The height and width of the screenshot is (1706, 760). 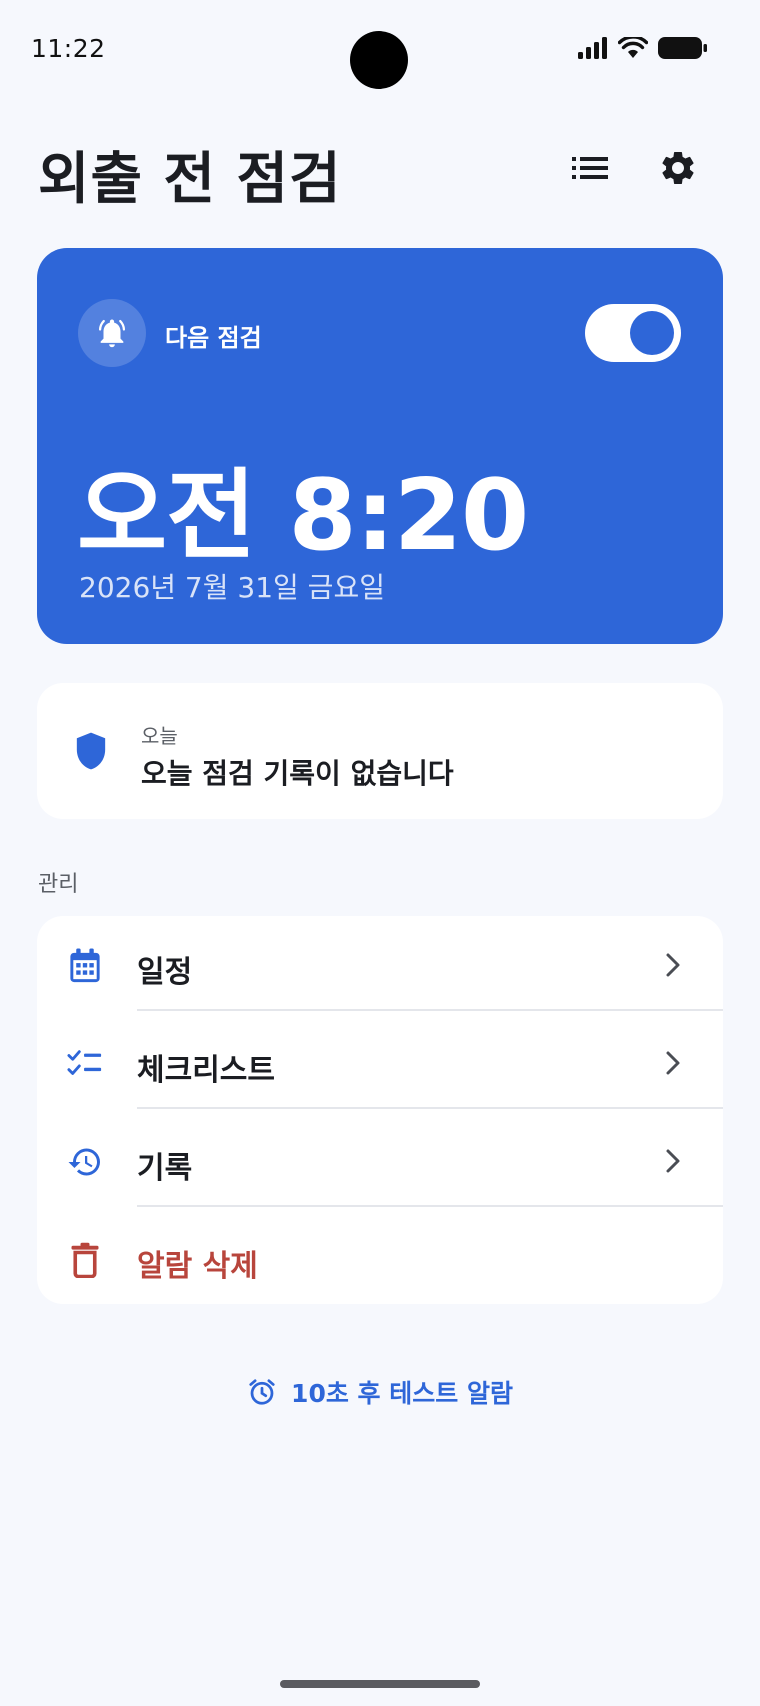 I want to click on shield-icon, so click(x=91, y=751).